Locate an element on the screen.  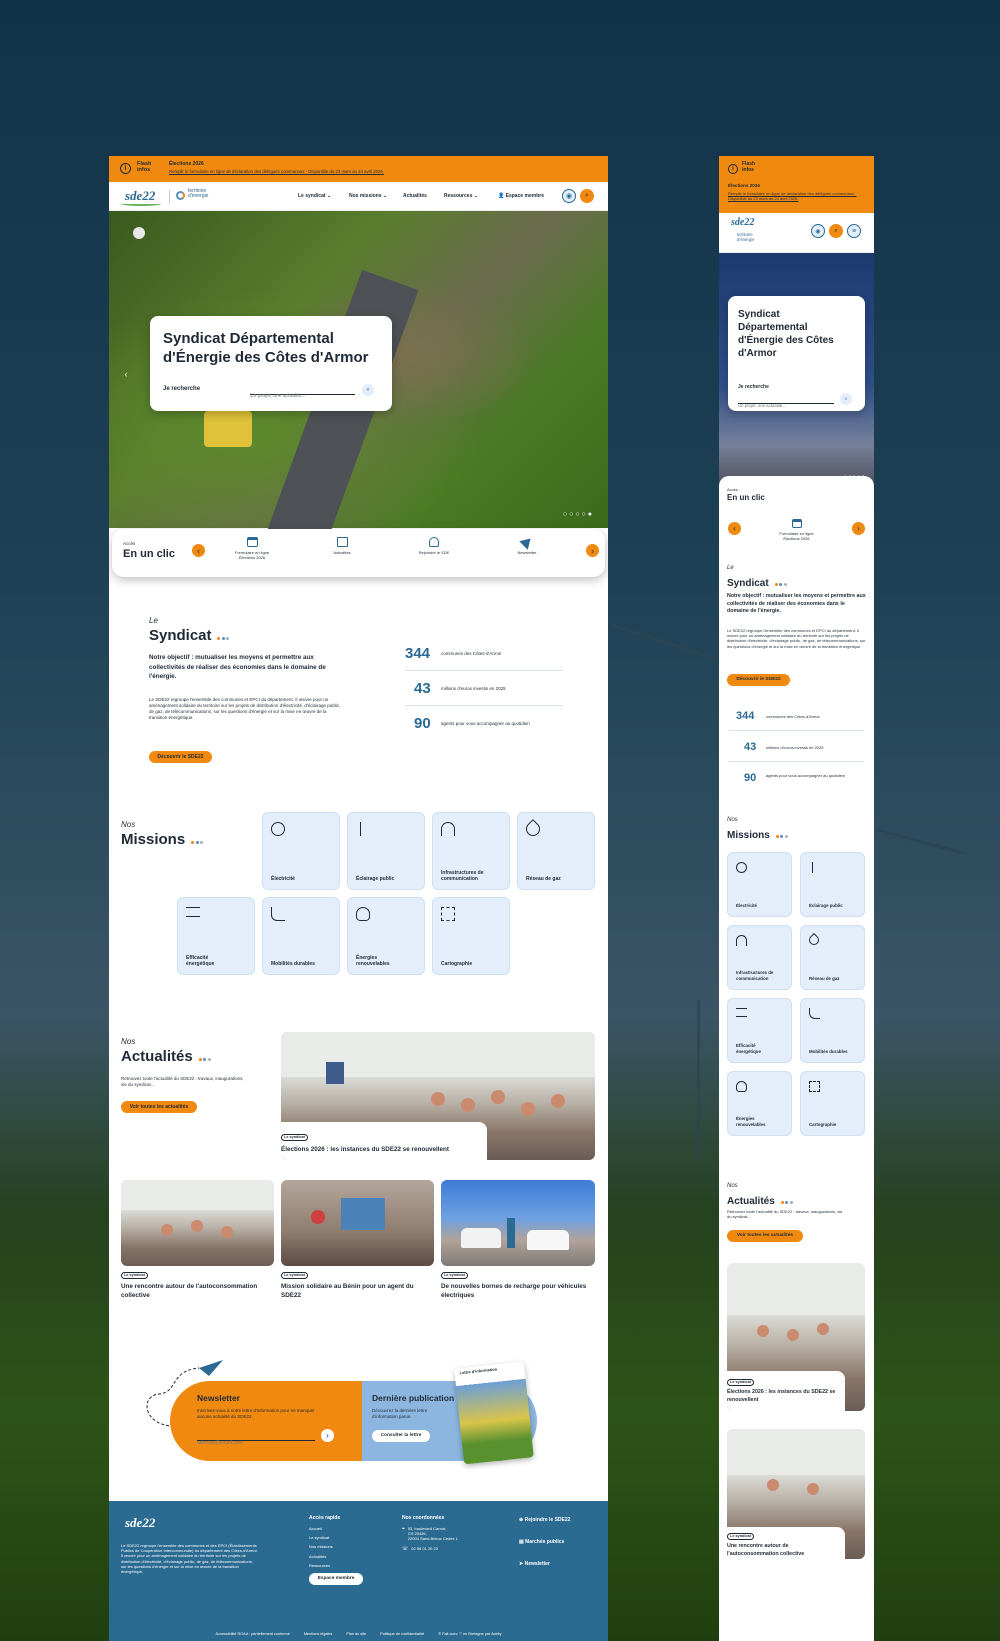
quick-prev-arrow: ‹ is located at coordinates (198, 550).